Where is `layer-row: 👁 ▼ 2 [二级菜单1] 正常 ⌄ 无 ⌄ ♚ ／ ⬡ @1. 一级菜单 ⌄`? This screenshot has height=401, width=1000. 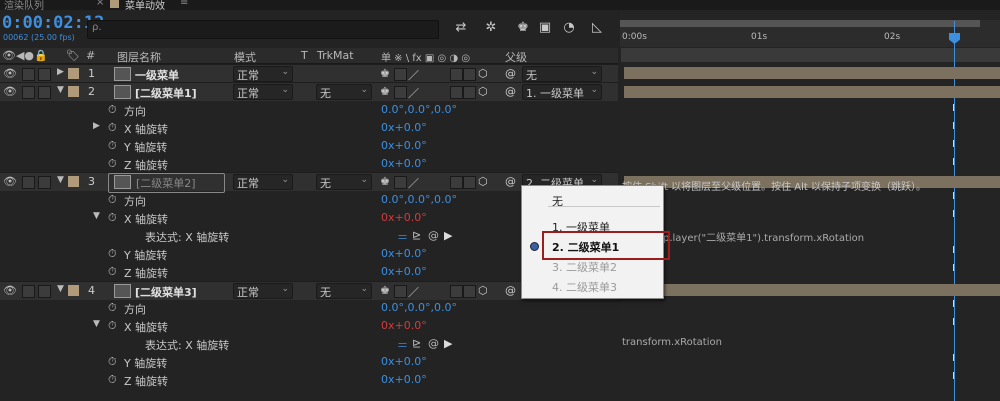
layer-row: 👁 ▼ 2 [二级菜单1] 正常 ⌄ 无 ⌄ ♚ ／ ⬡ @1. 一级菜单 ⌄ is located at coordinates (309, 91).